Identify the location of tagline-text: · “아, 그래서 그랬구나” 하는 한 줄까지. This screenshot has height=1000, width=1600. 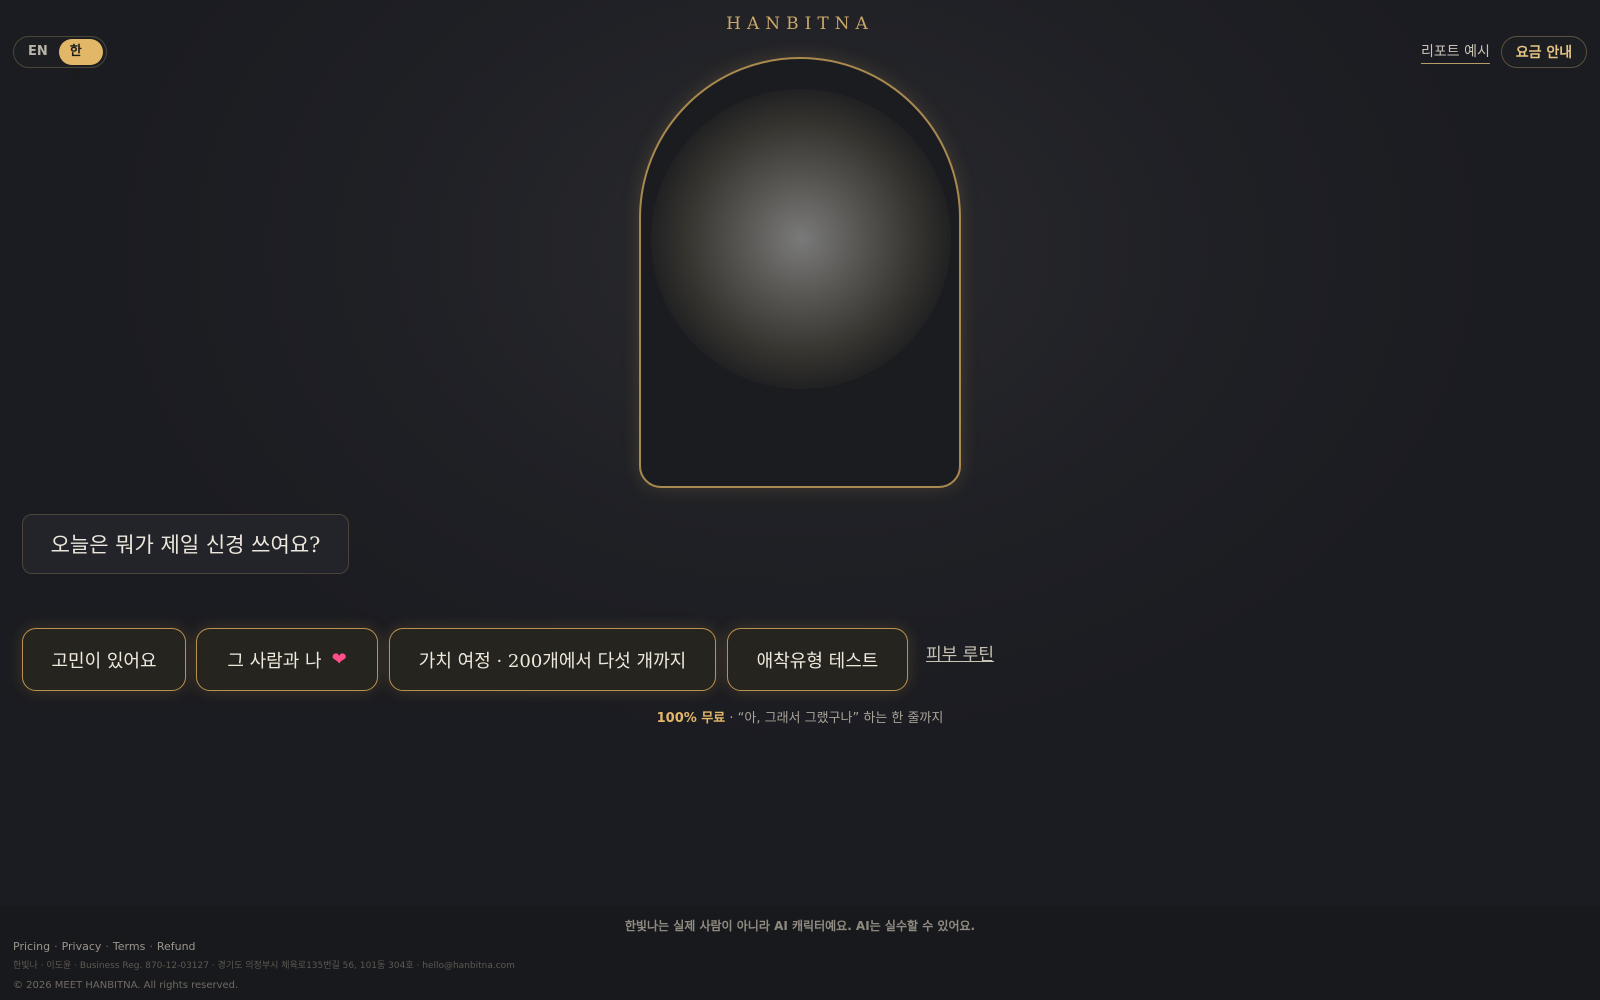
(834, 718).